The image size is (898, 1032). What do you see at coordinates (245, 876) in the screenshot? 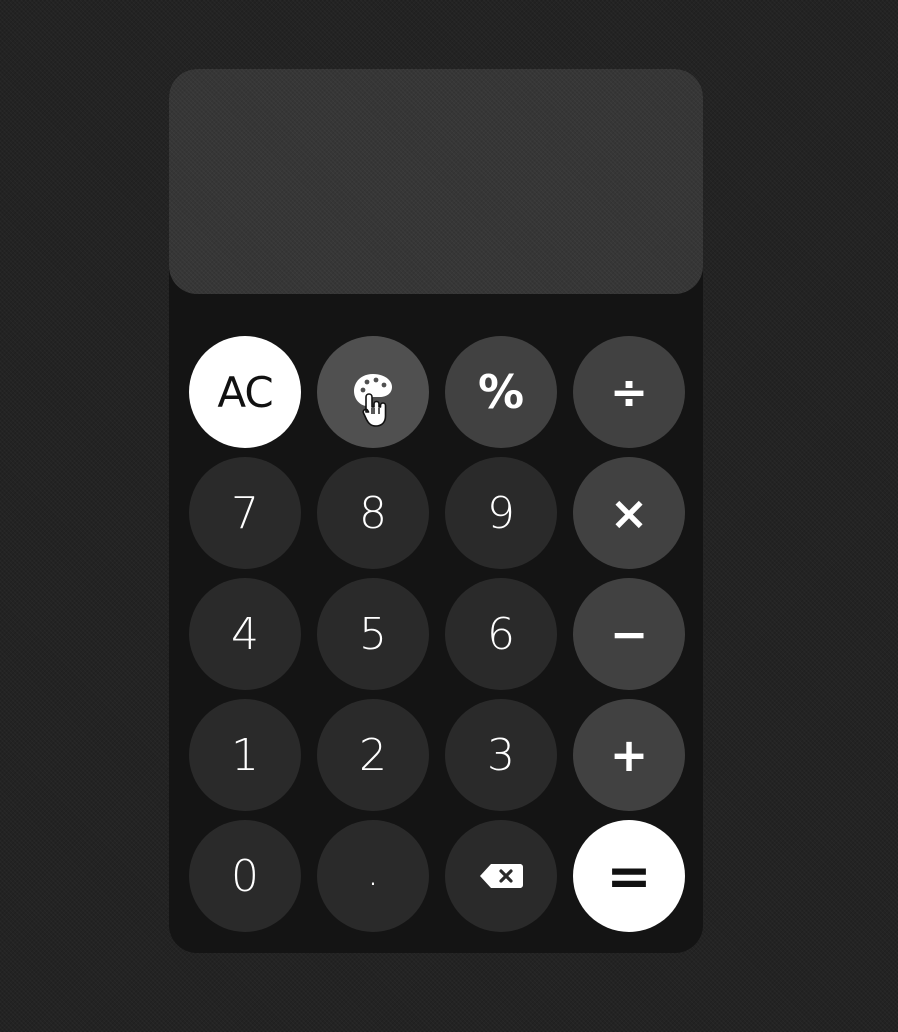
I see `digit-0-button: 0` at bounding box center [245, 876].